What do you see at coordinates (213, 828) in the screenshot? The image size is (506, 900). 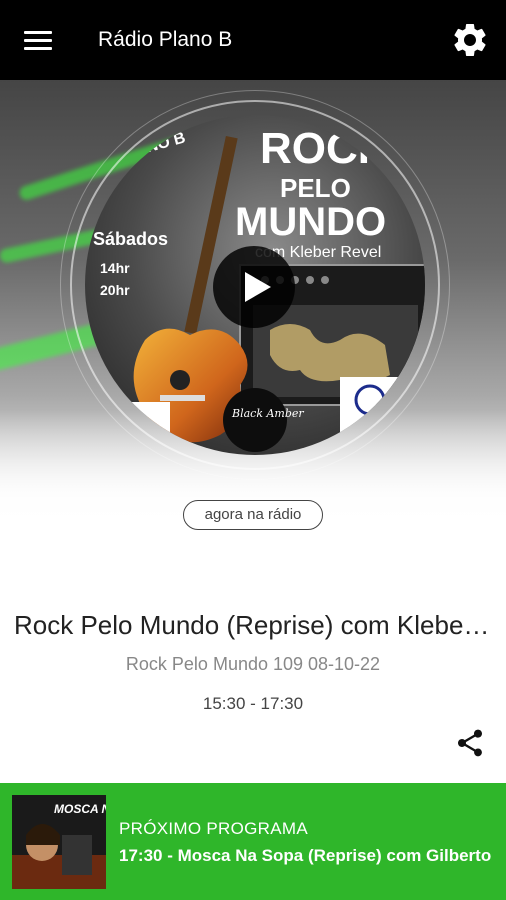 I see `next-program-label: PRÓXIMO PROGRAMA` at bounding box center [213, 828].